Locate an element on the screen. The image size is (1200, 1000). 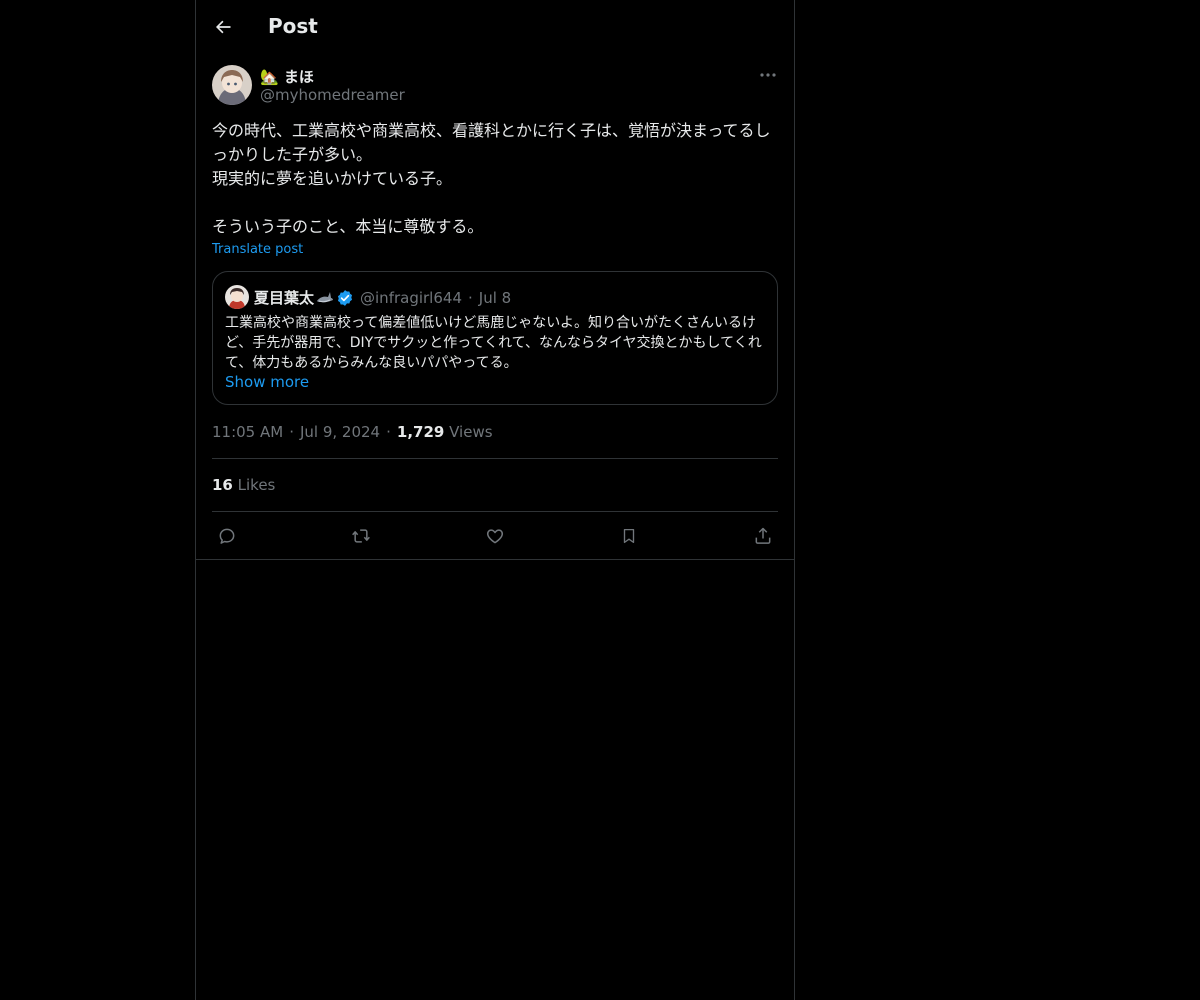
post-date: Jul 9, 2024 is located at coordinates (340, 432).